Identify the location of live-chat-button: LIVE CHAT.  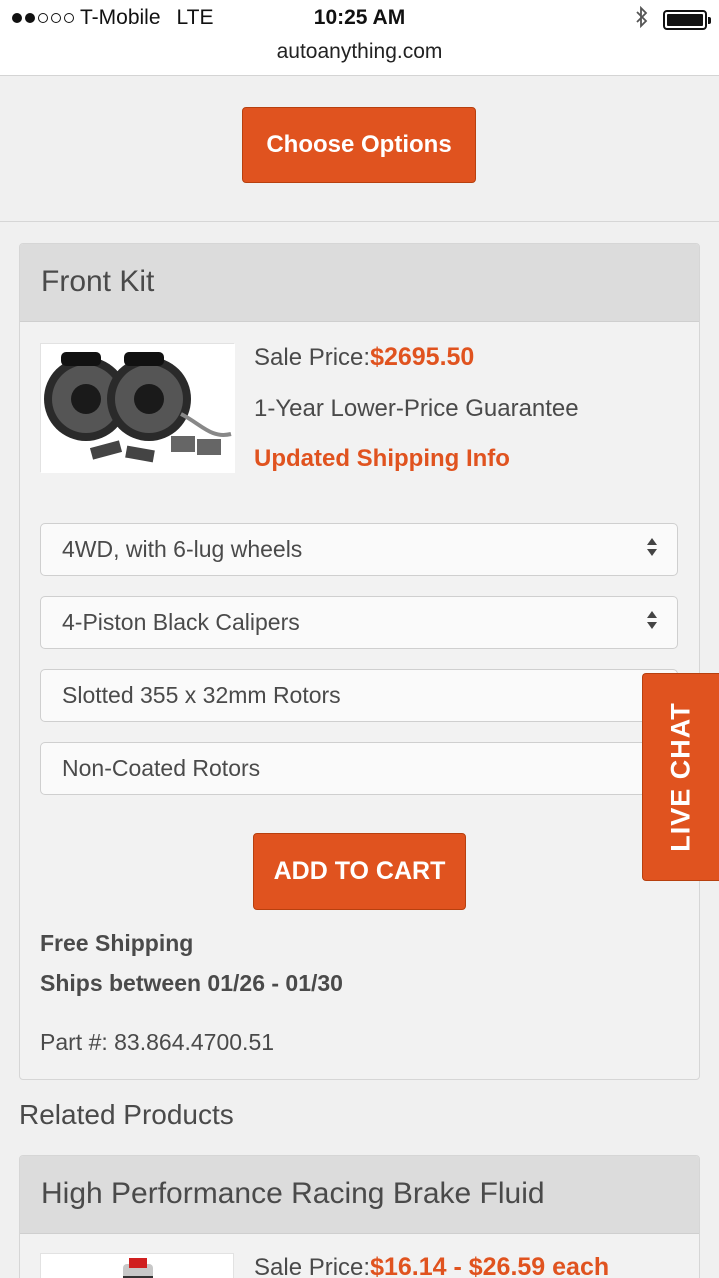
(680, 777).